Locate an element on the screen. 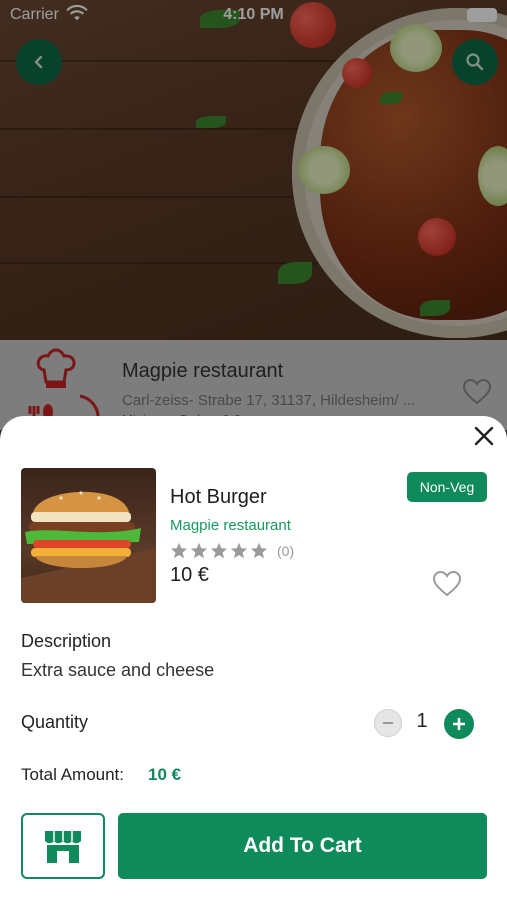 This screenshot has width=507, height=900. store-button is located at coordinates (63, 846).